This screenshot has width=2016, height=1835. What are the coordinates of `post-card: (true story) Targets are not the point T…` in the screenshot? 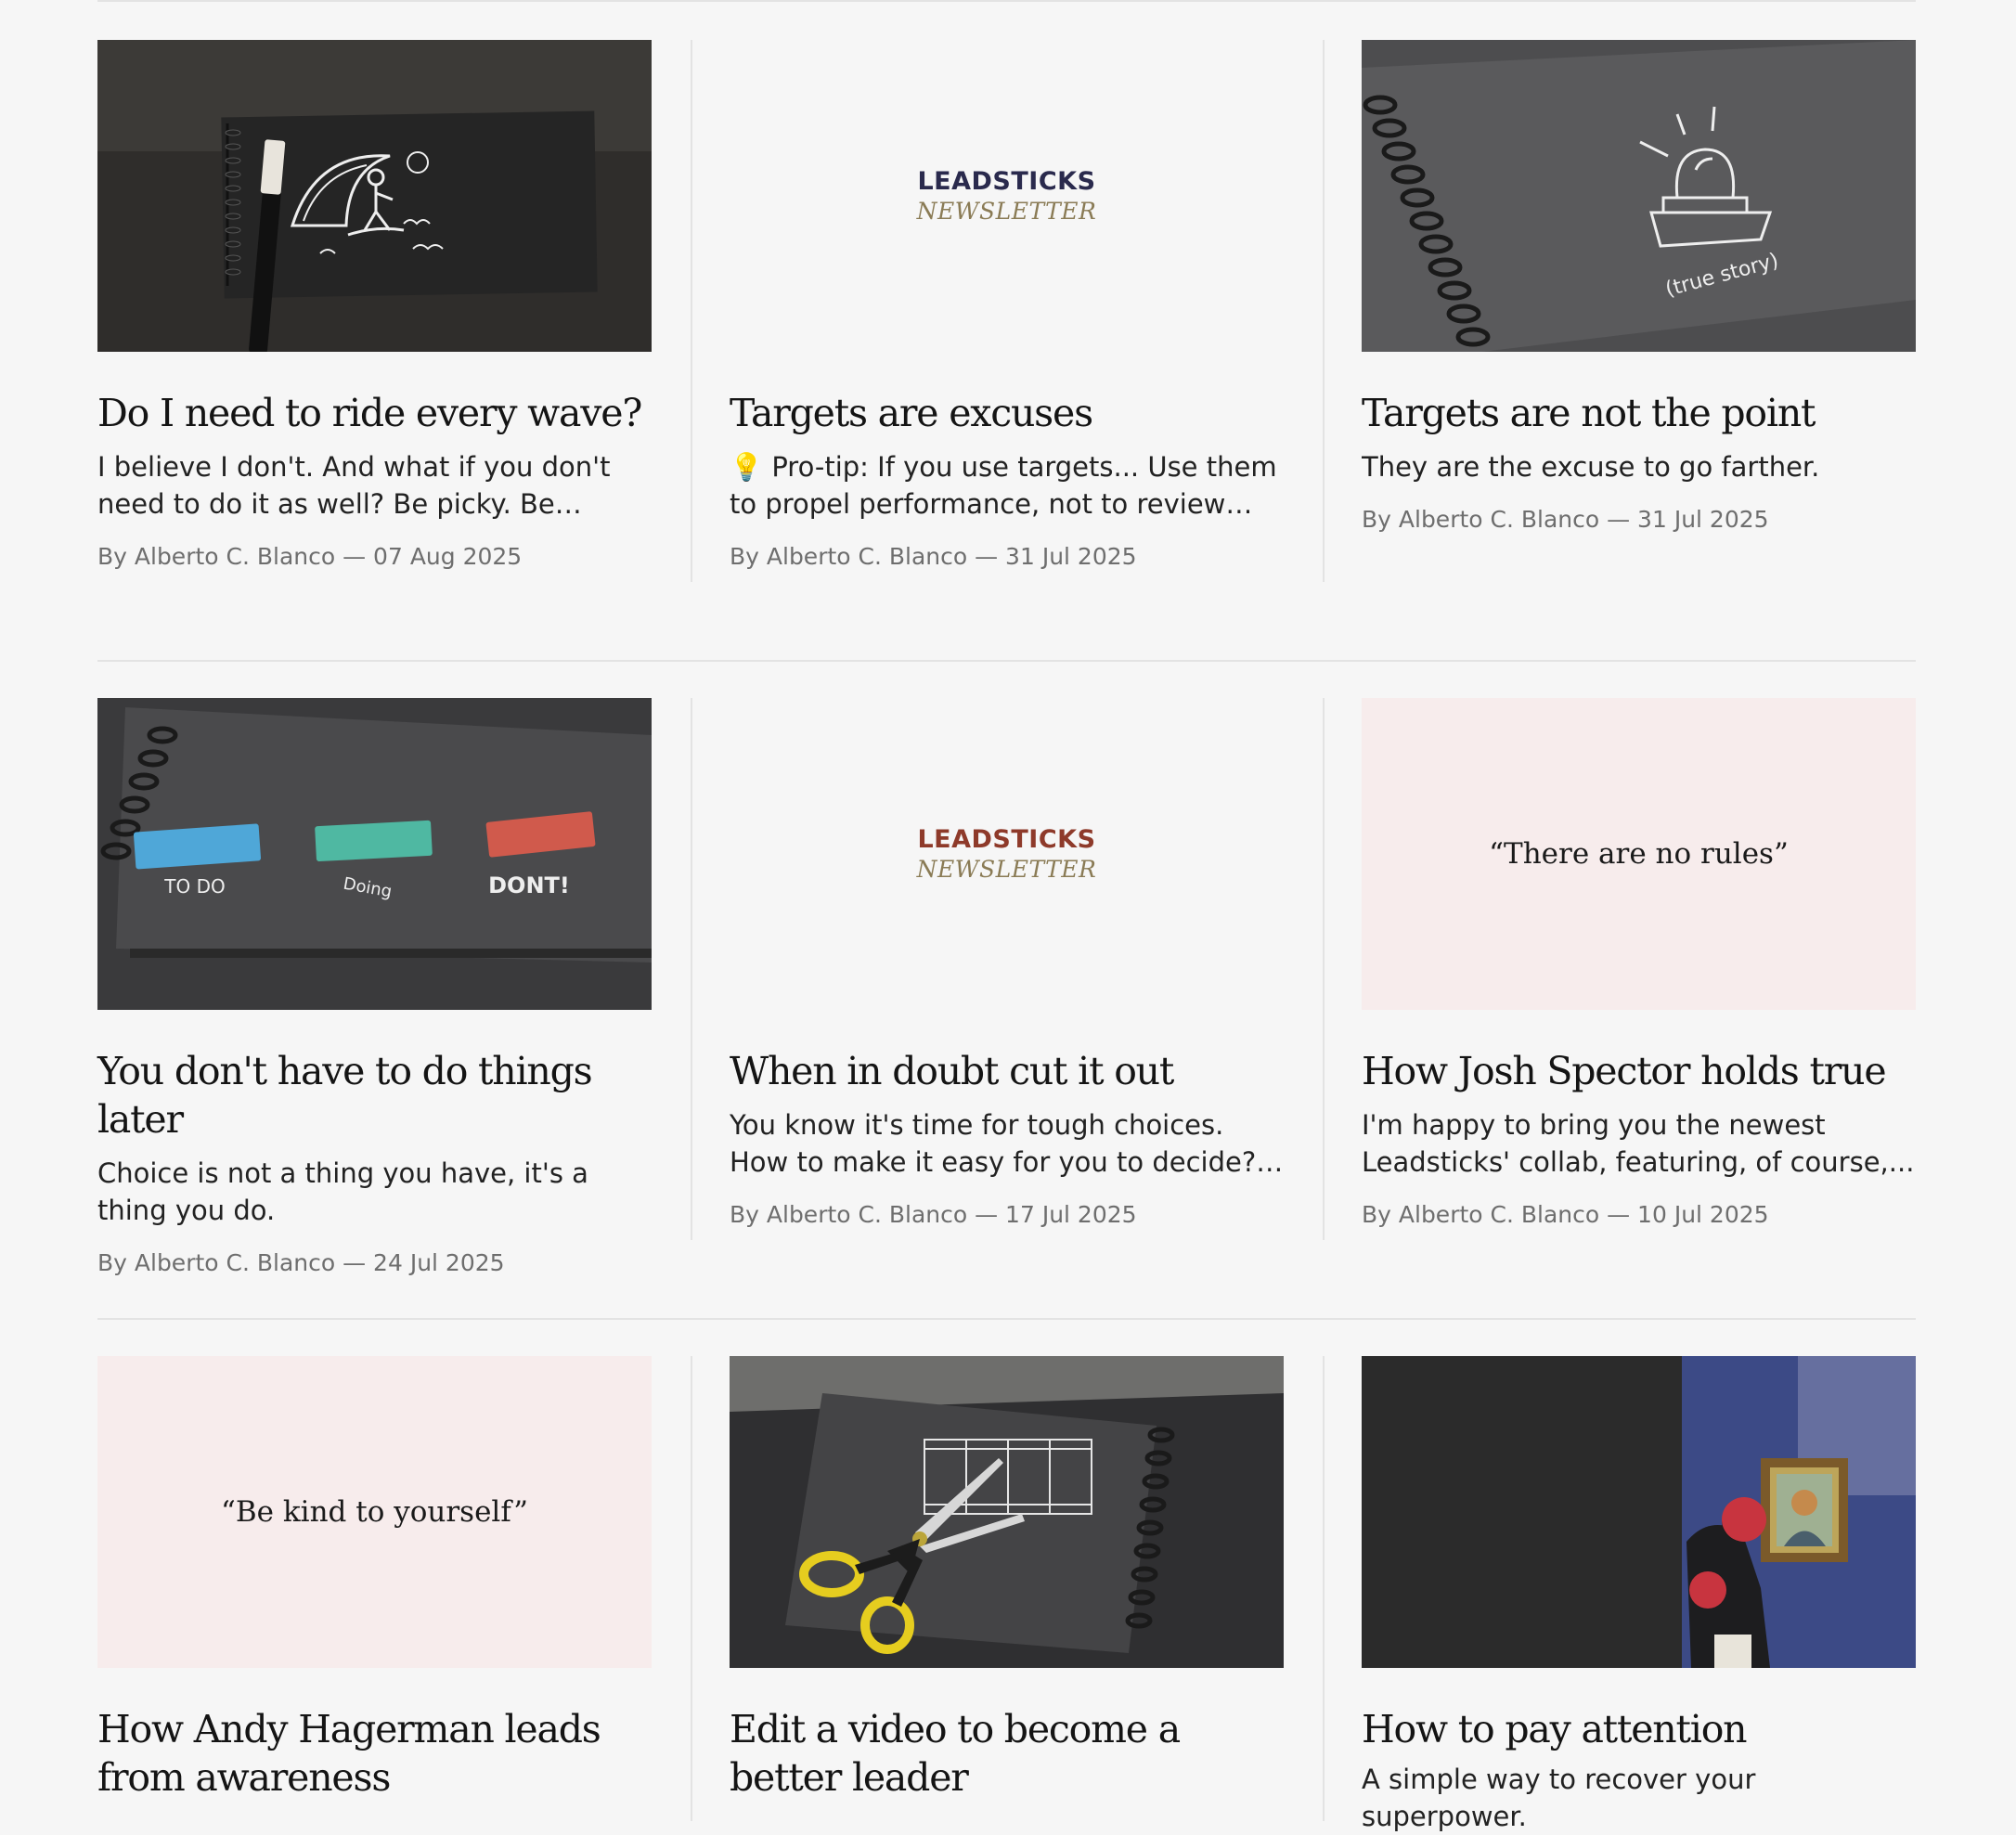 It's located at (1639, 288).